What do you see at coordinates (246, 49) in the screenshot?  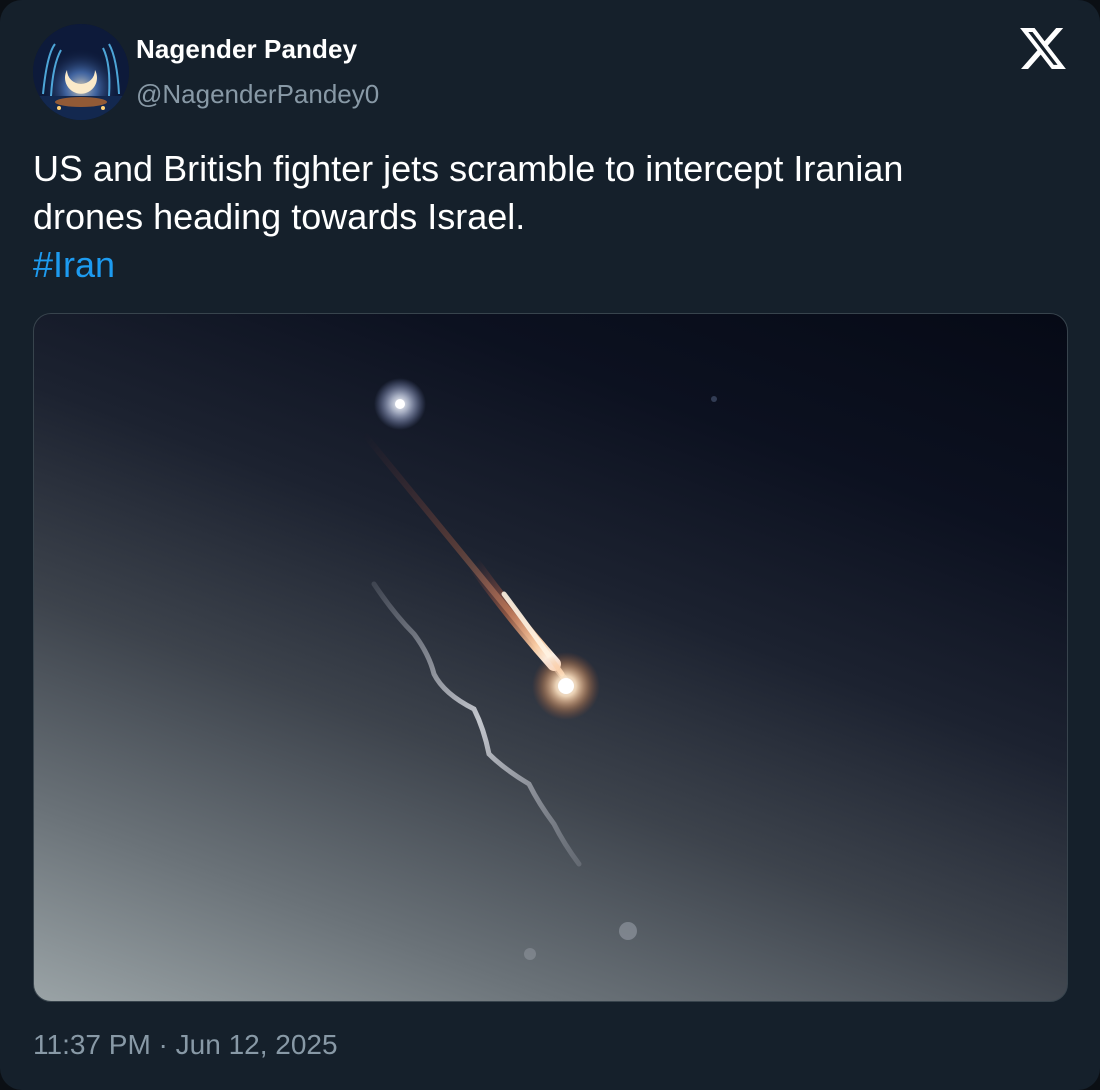 I see `author-display-name: Nagender Pandey` at bounding box center [246, 49].